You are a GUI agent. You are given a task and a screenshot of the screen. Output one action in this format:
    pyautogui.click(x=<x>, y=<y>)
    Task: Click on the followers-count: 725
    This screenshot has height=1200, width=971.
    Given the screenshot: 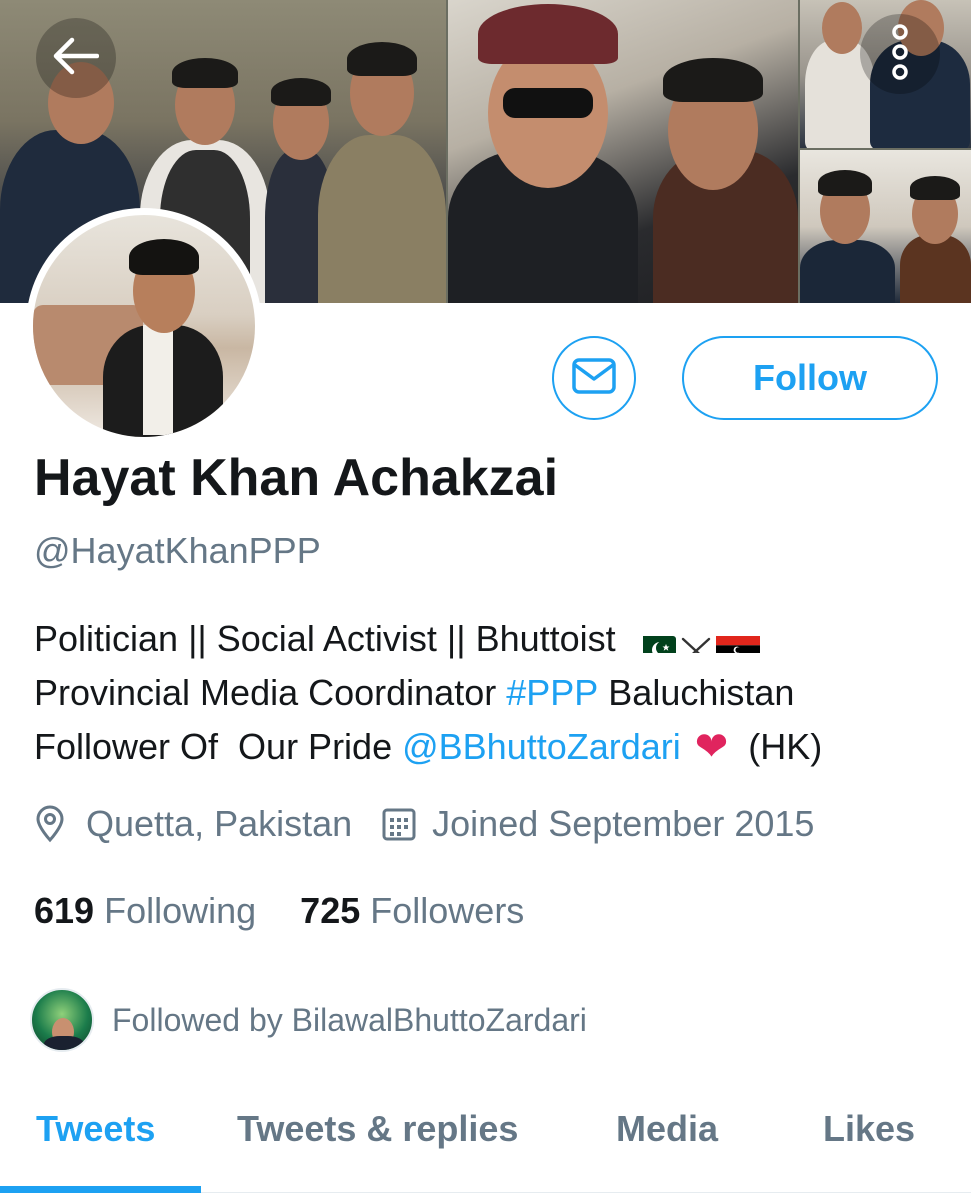 What is the action you would take?
    pyautogui.click(x=330, y=910)
    